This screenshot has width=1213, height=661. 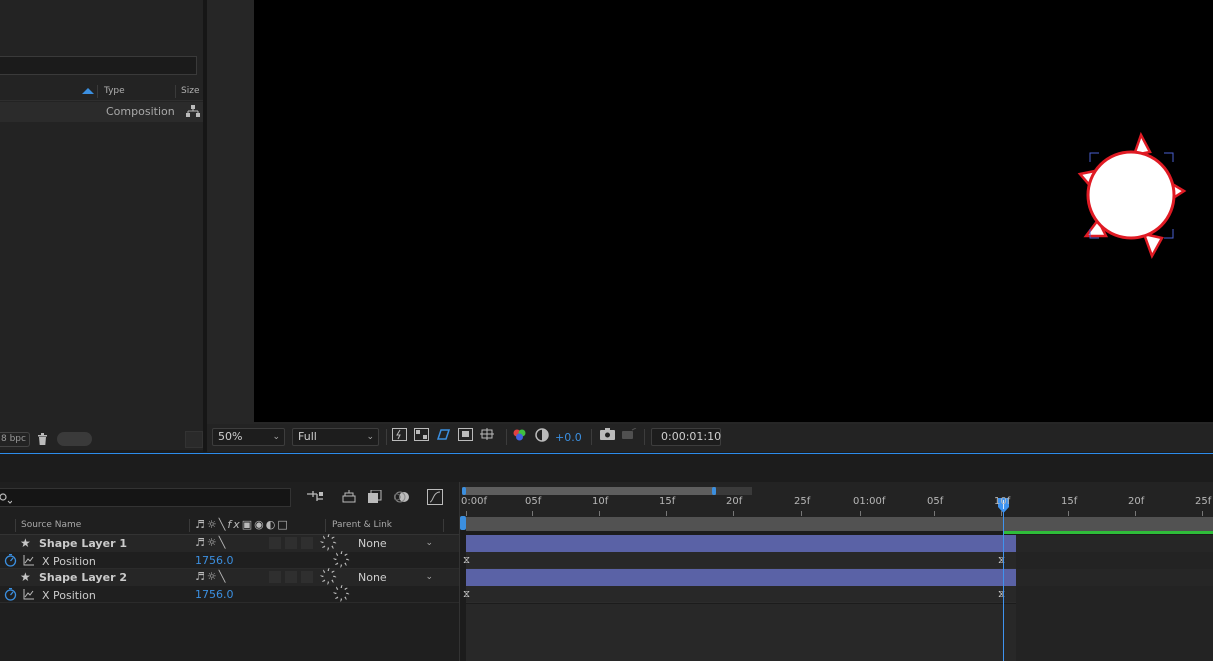 I want to click on work-area-start-marker, so click(x=463, y=523).